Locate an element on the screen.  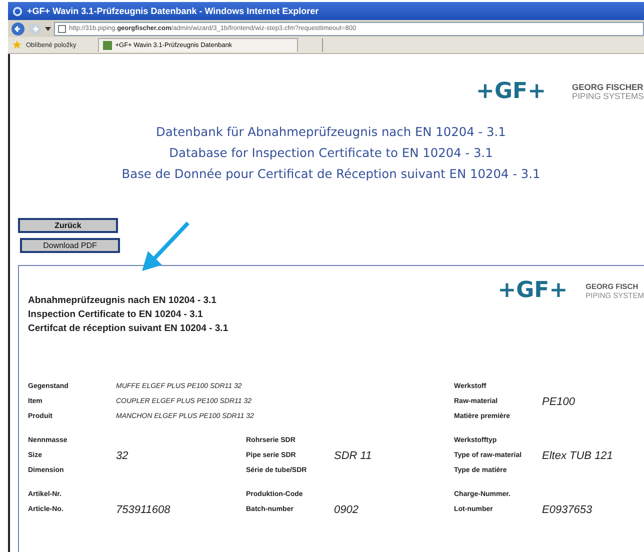
company-name: GEORG FISCHER is located at coordinates (608, 87).